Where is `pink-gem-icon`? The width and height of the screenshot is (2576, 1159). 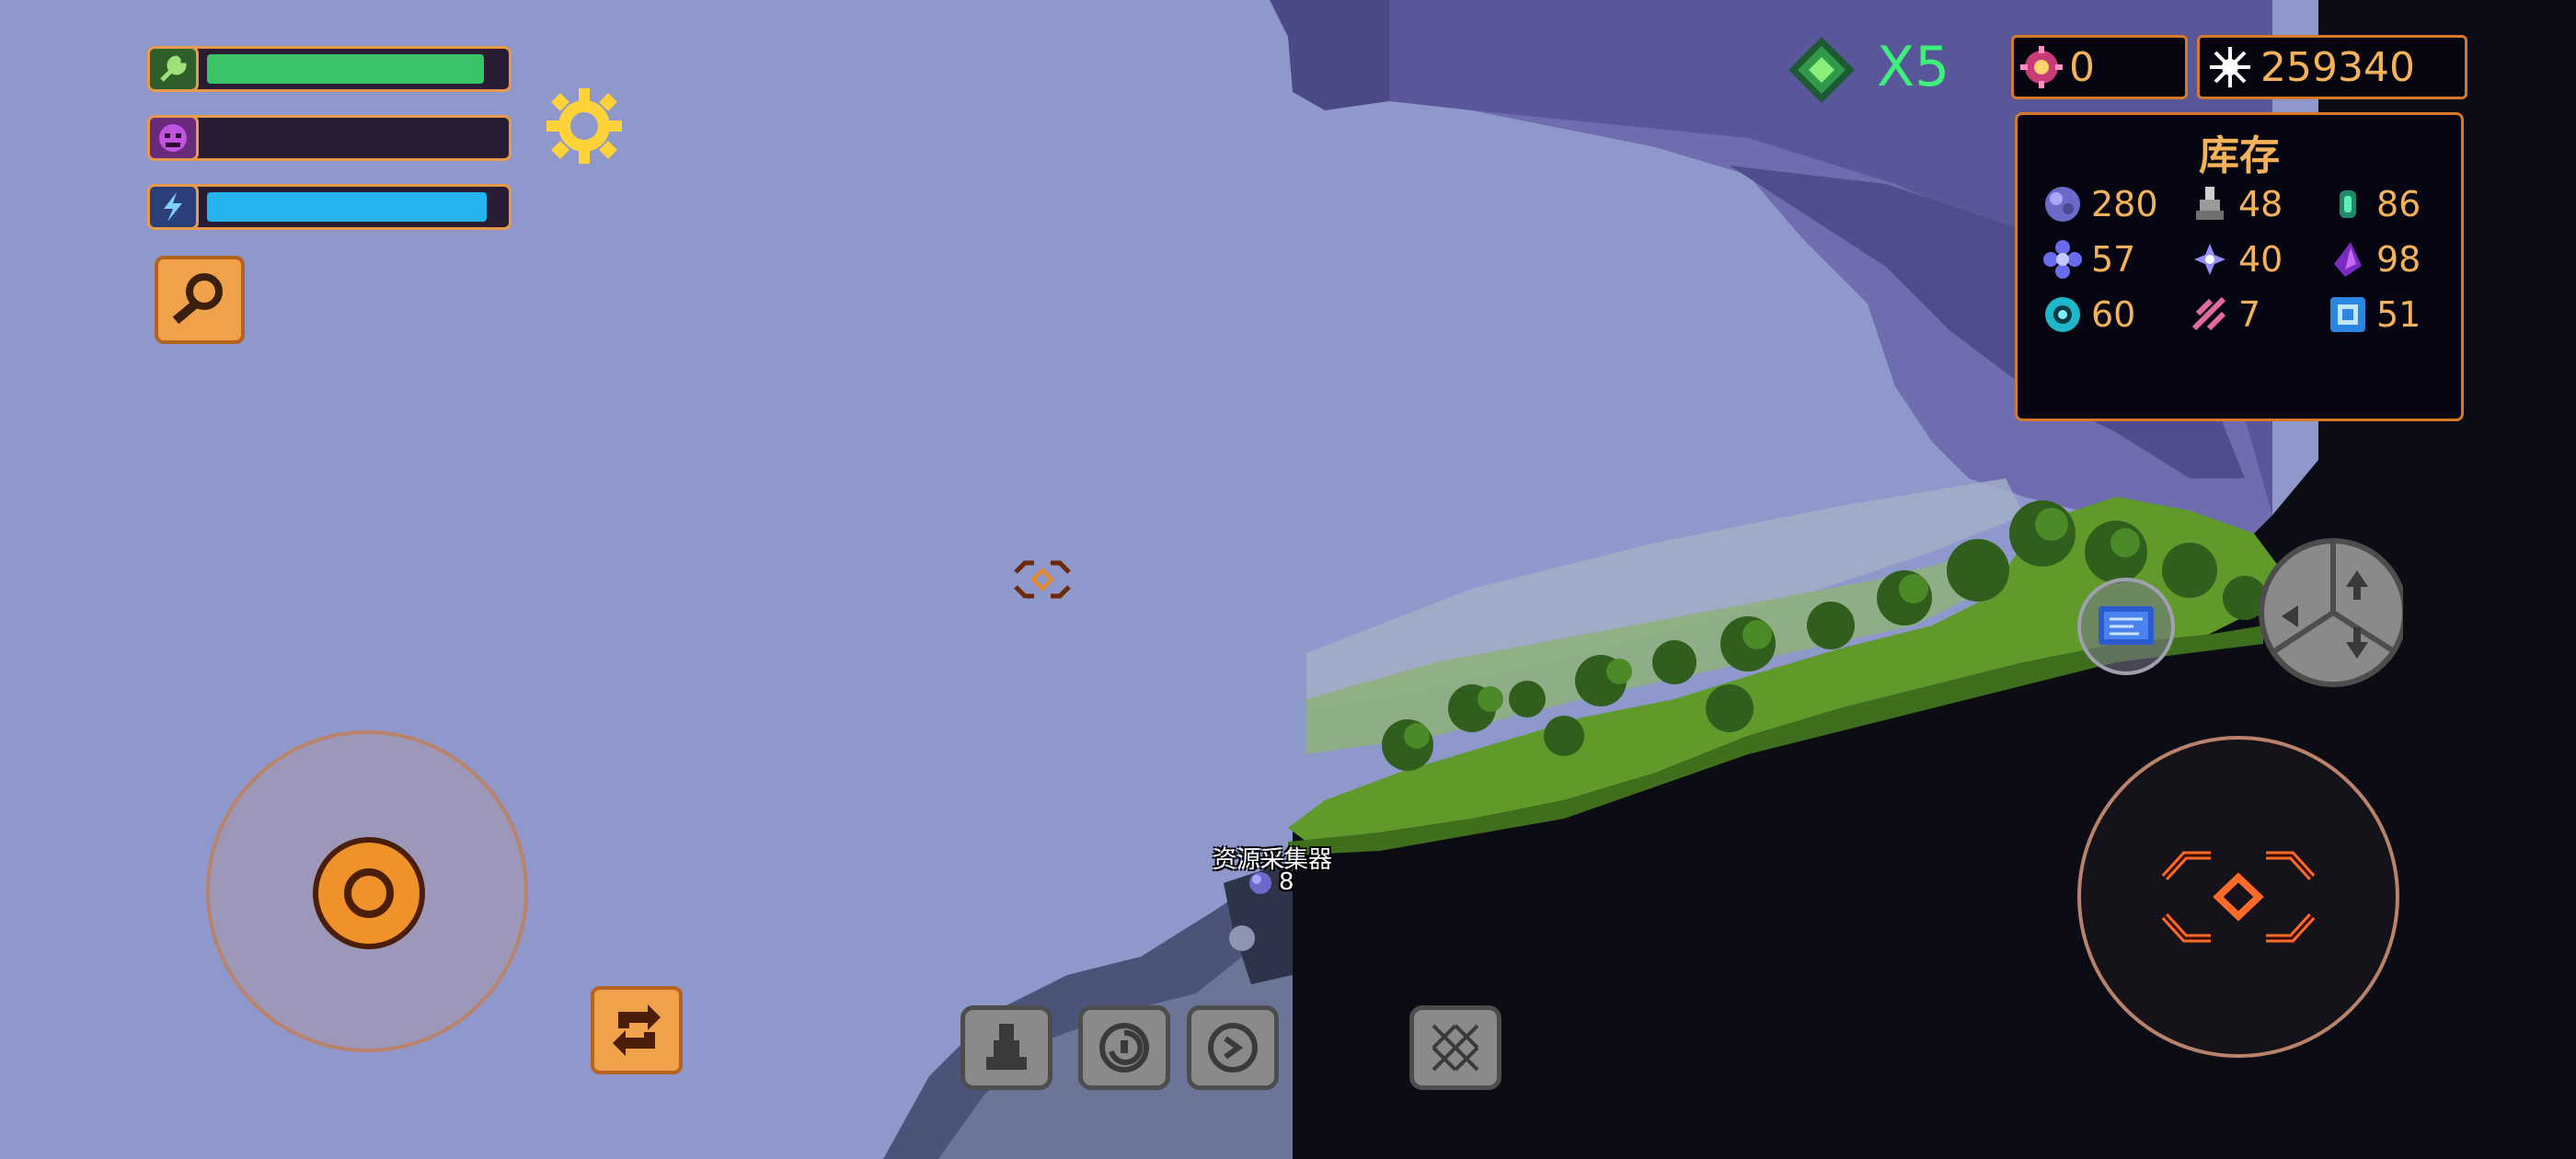 pink-gem-icon is located at coordinates (2041, 67).